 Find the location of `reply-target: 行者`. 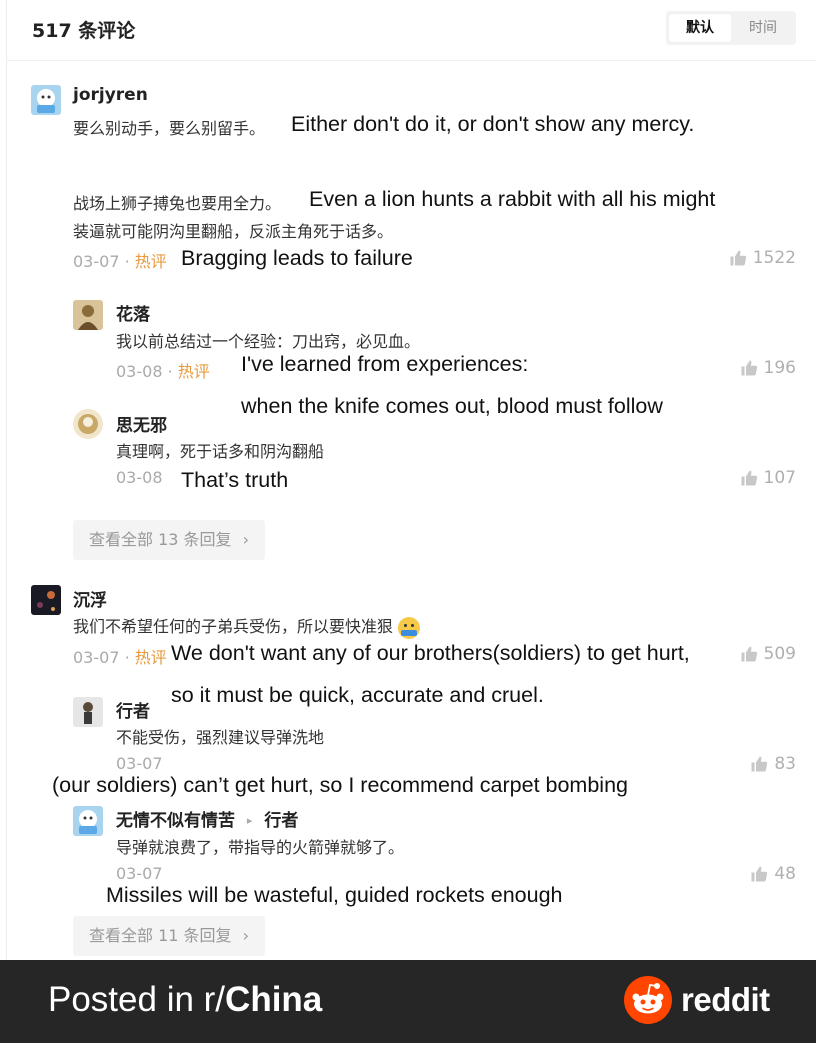

reply-target: 行者 is located at coordinates (281, 821).